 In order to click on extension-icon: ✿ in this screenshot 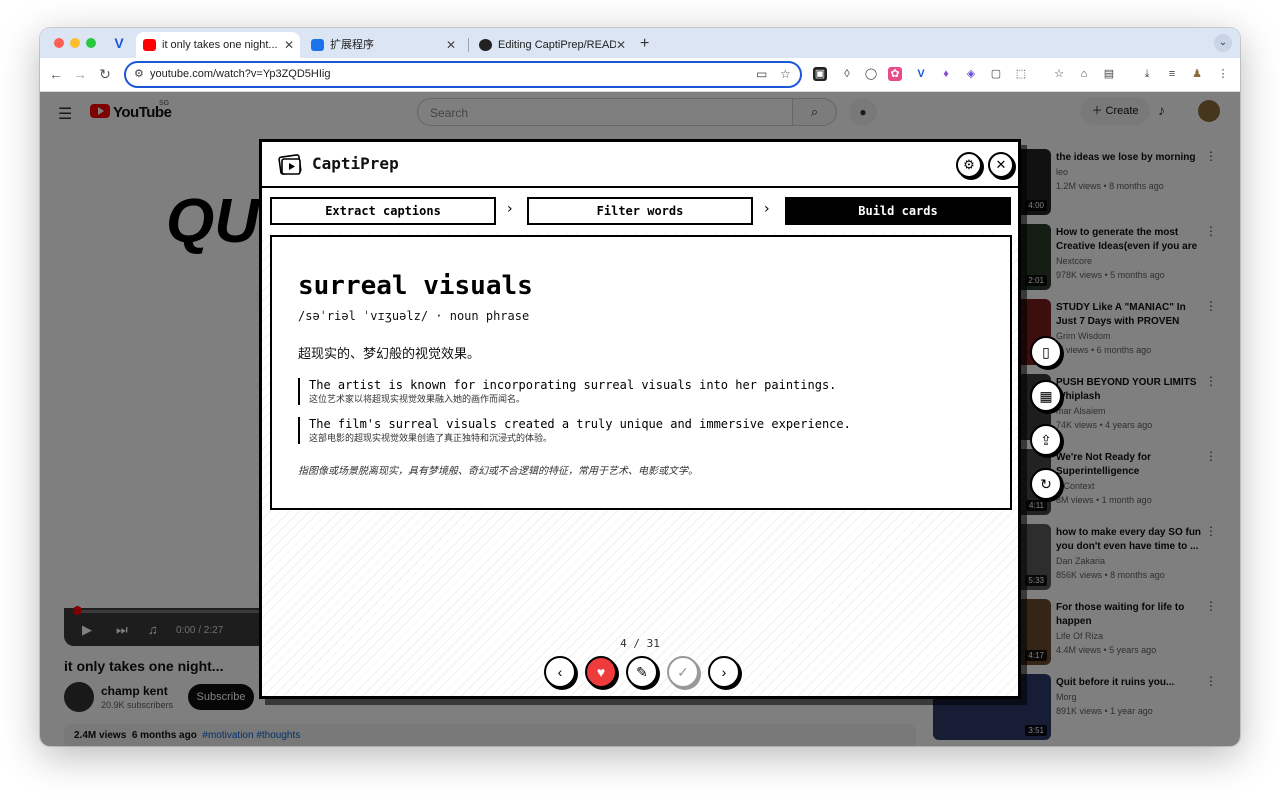, I will do `click(895, 74)`.